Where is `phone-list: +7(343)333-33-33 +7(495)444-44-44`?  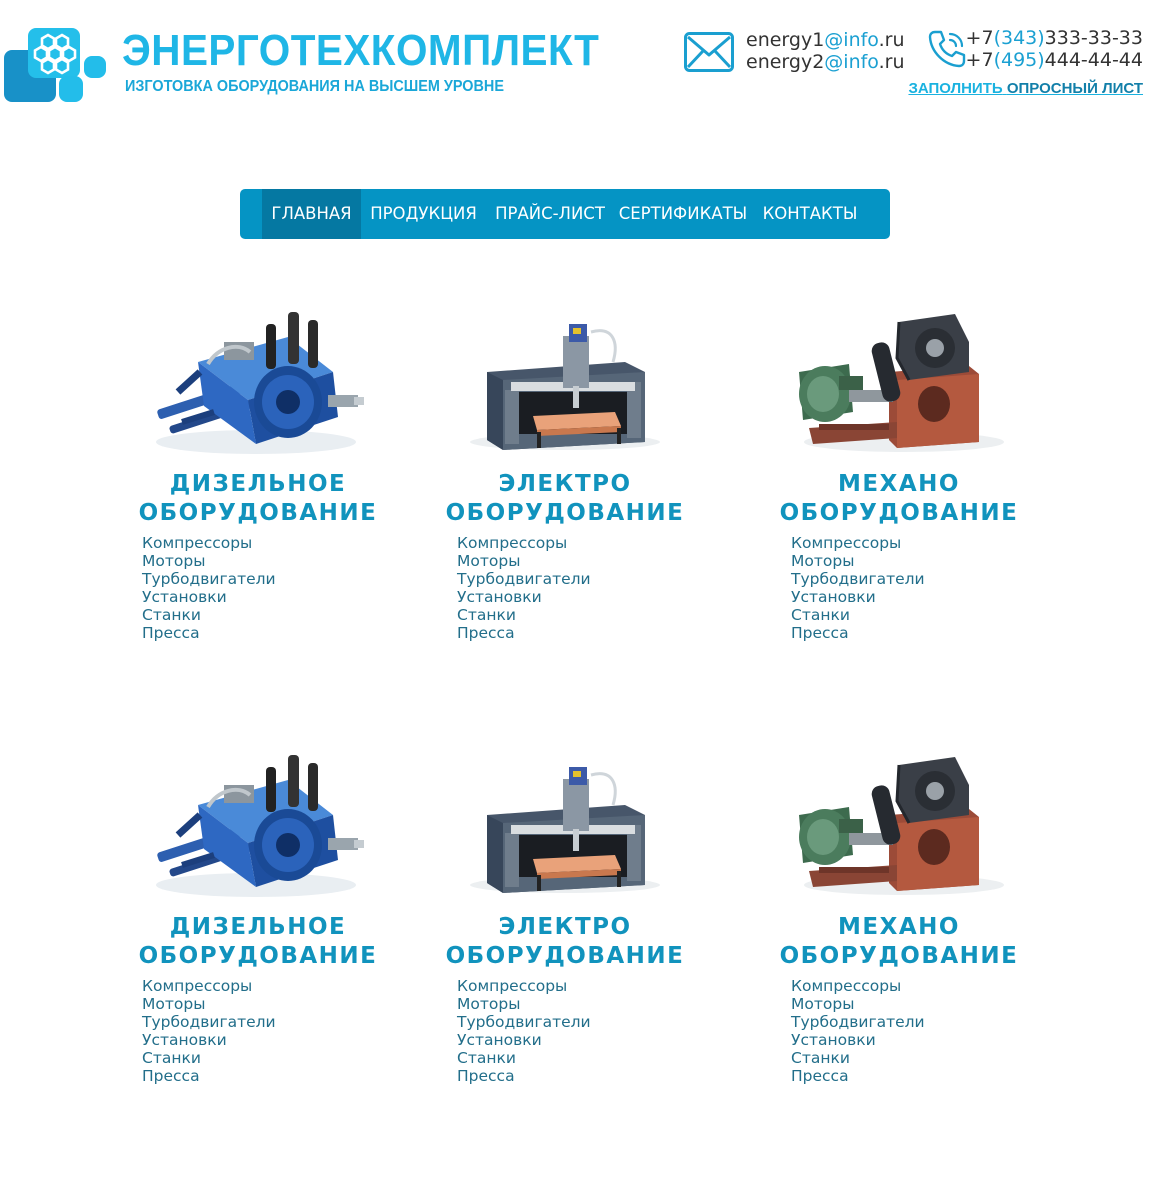
phone-list: +7(343)333-33-33 +7(495)444-44-44 is located at coordinates (1054, 49).